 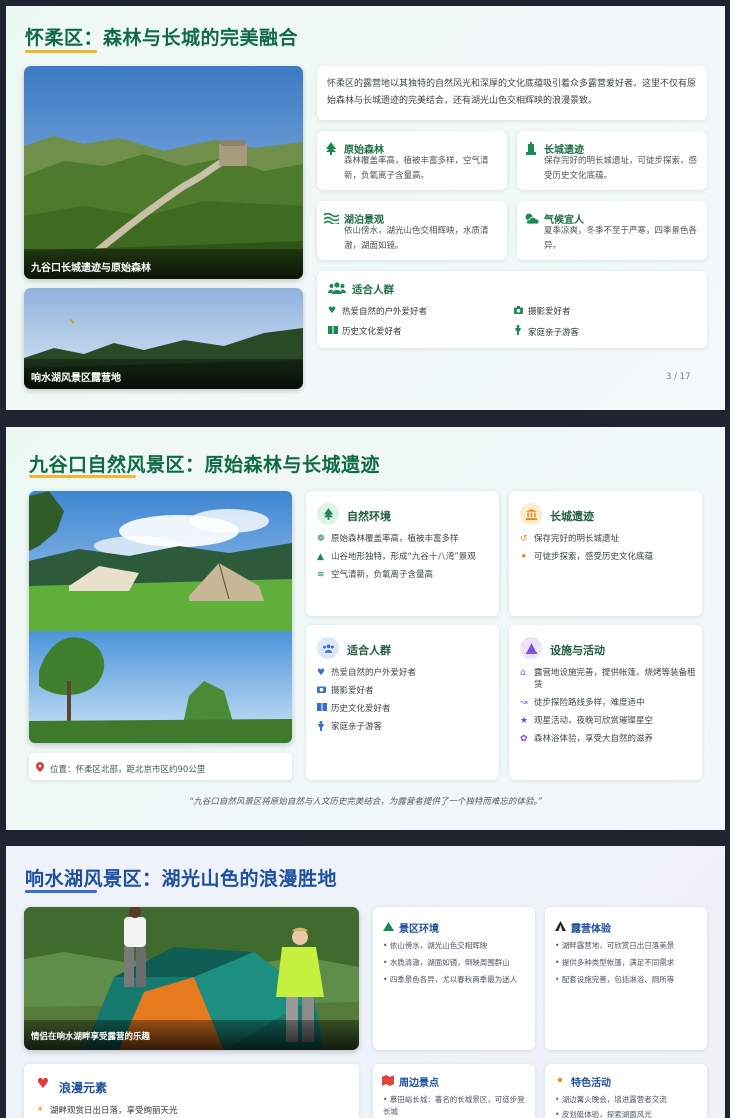 I want to click on list-item: ⌂ 露营地设施完善，提供帐篷、烧烤等装备租赁, so click(x=608, y=679).